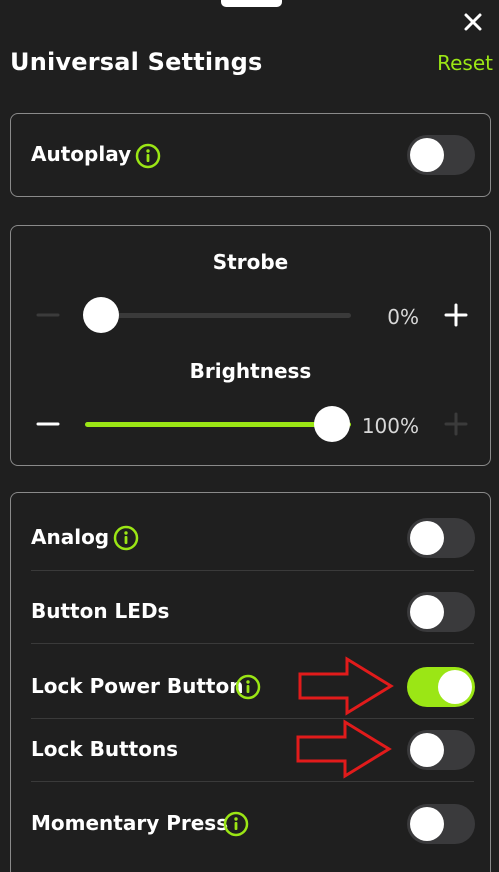 This screenshot has width=499, height=872. I want to click on page-title: Universal Settings, so click(136, 62).